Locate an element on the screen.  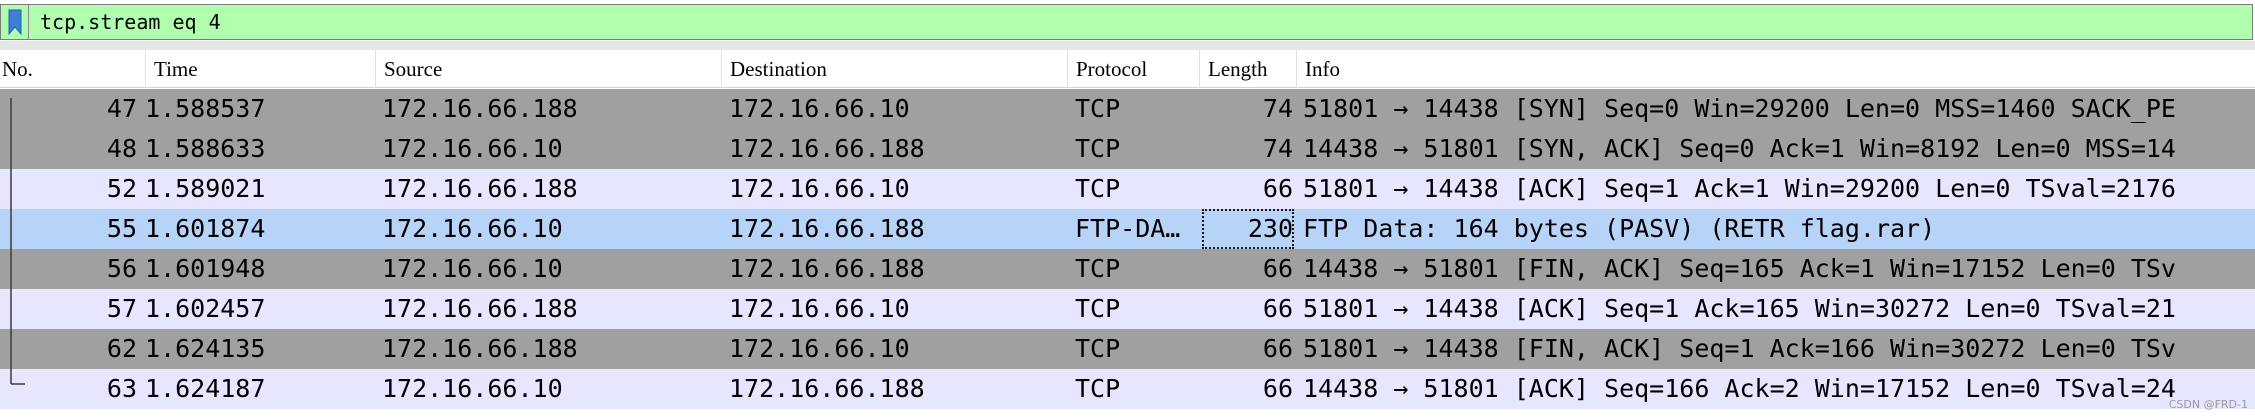
column-length: Length is located at coordinates (1248, 68).